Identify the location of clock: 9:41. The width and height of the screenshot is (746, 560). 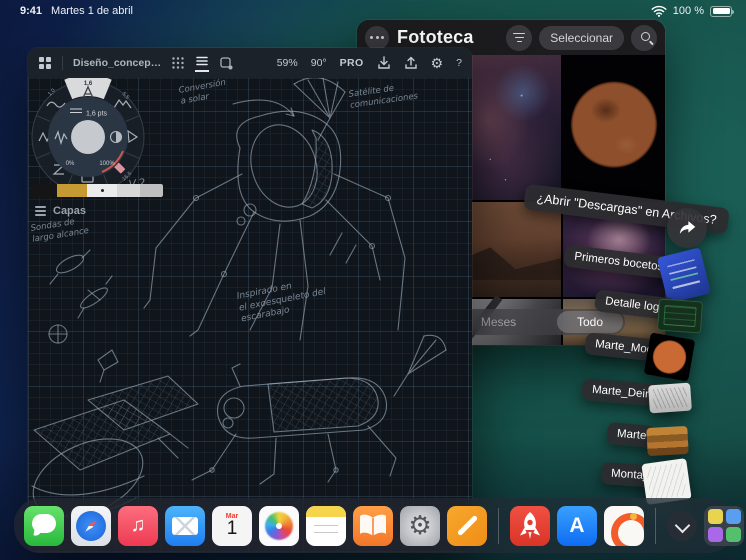
(31, 11).